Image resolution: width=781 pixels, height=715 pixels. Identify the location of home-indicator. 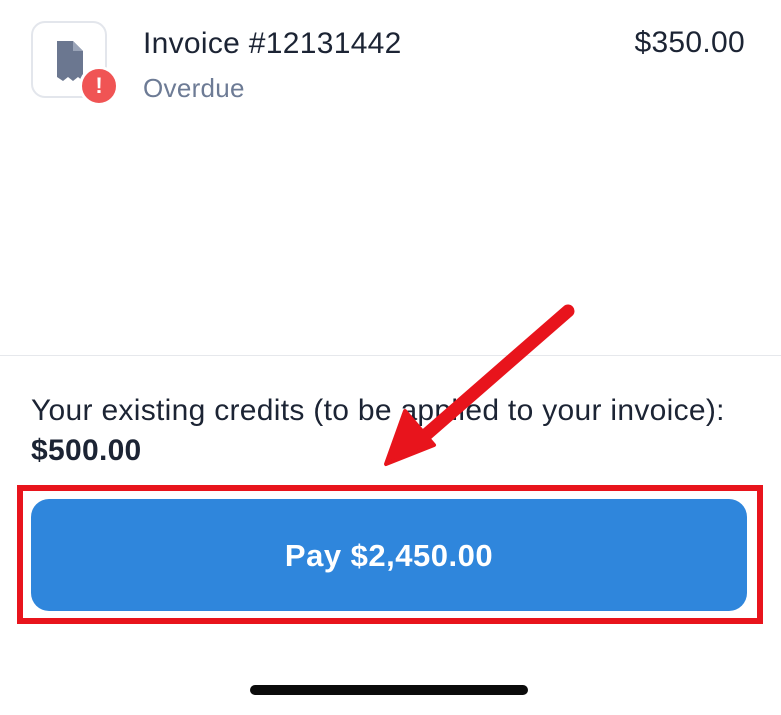
(389, 690).